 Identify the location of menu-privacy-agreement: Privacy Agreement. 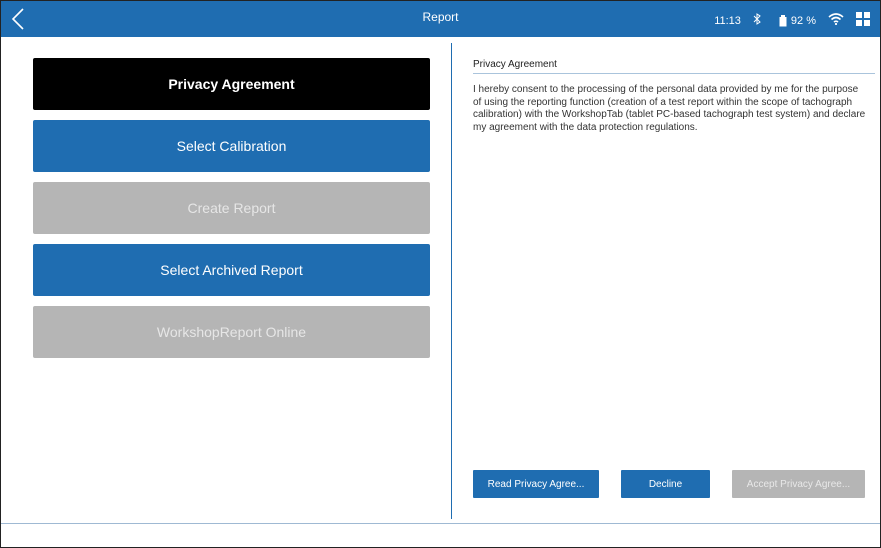
(231, 84).